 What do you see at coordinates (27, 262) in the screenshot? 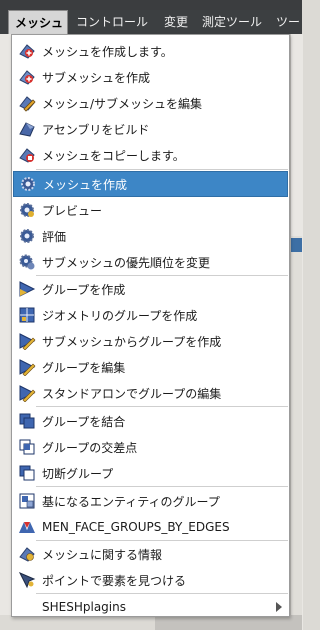
I see `priority-gear-icon` at bounding box center [27, 262].